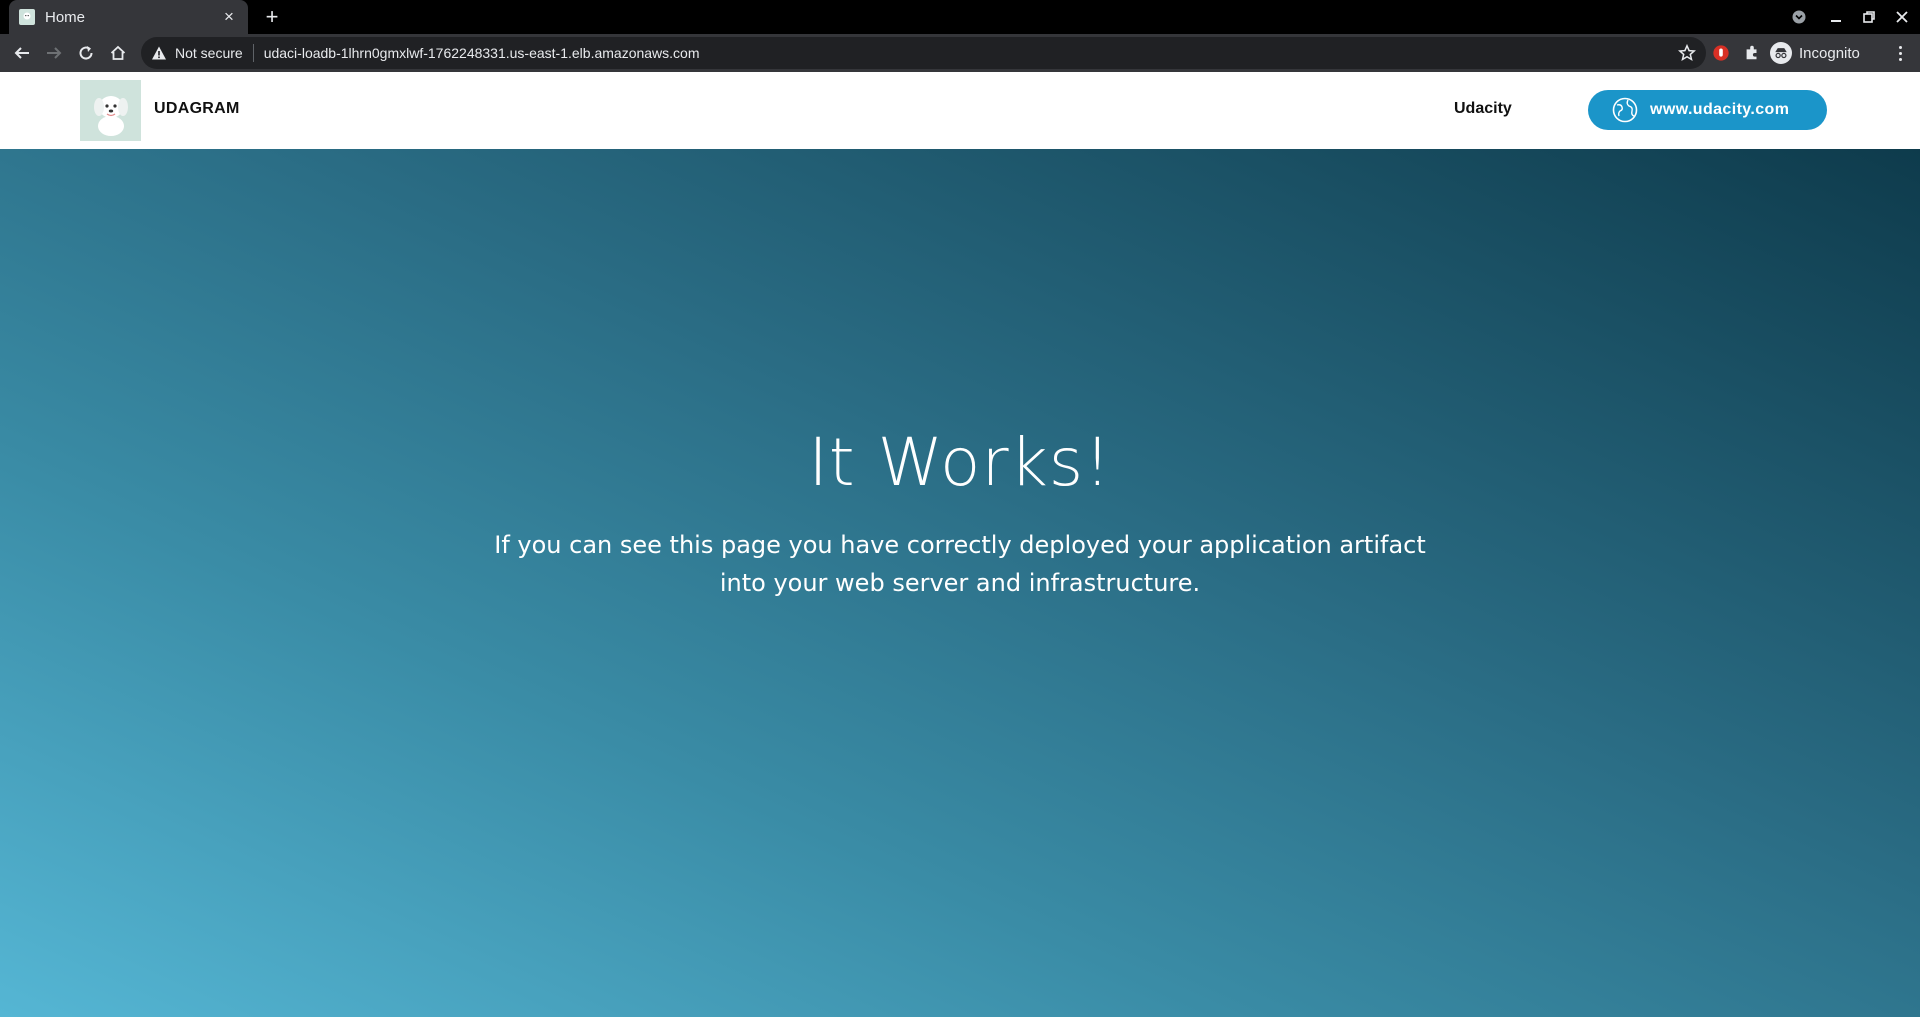  I want to click on browser-menu-icon, so click(1900, 53).